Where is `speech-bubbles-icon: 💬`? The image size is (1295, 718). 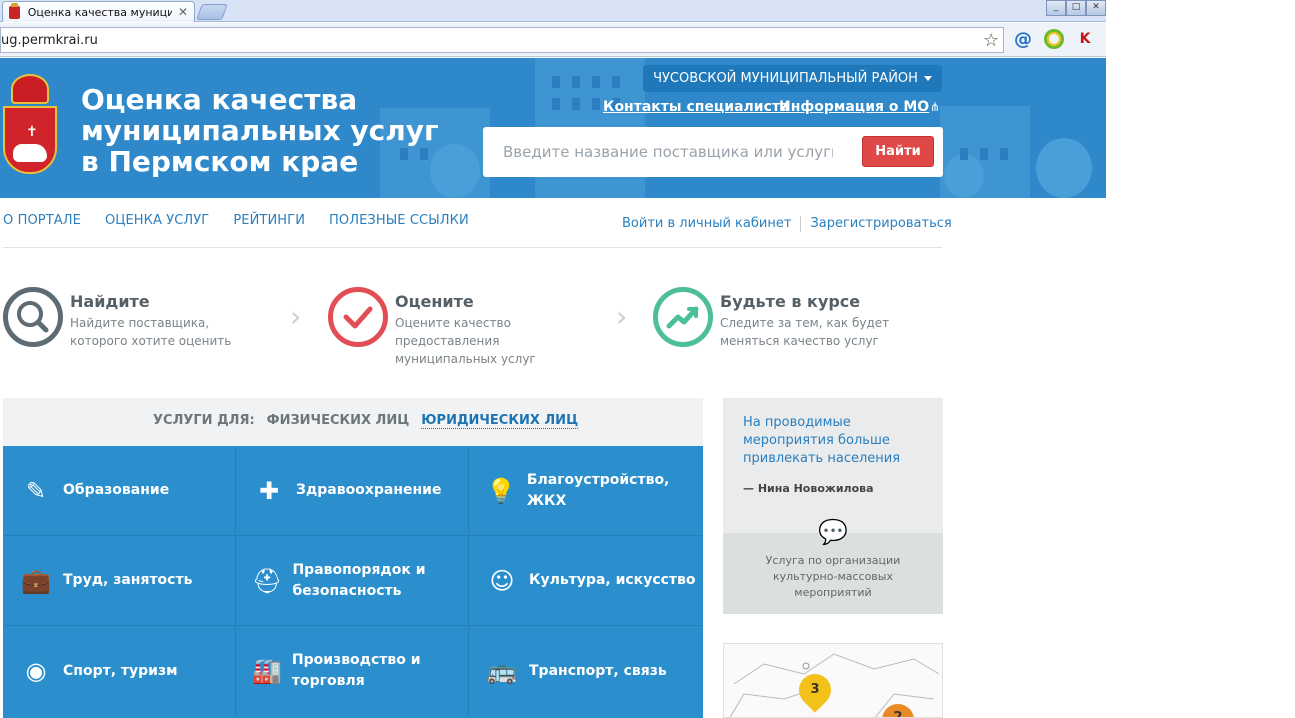
speech-bubbles-icon: 💬 is located at coordinates (833, 532).